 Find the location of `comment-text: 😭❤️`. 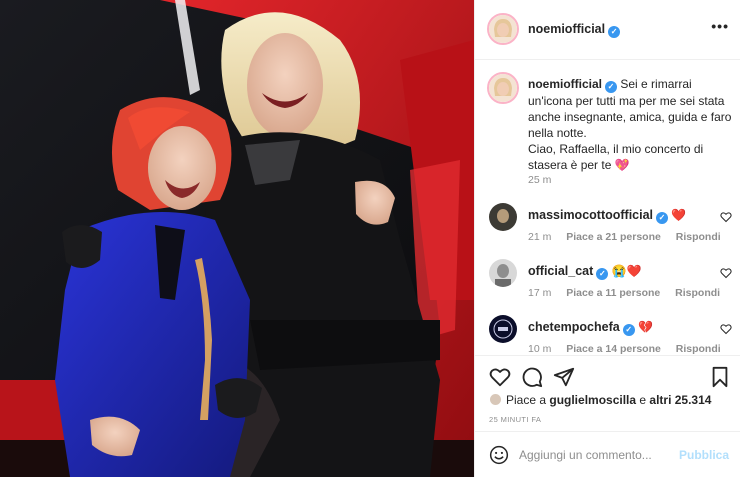

comment-text: 😭❤️ is located at coordinates (626, 271).